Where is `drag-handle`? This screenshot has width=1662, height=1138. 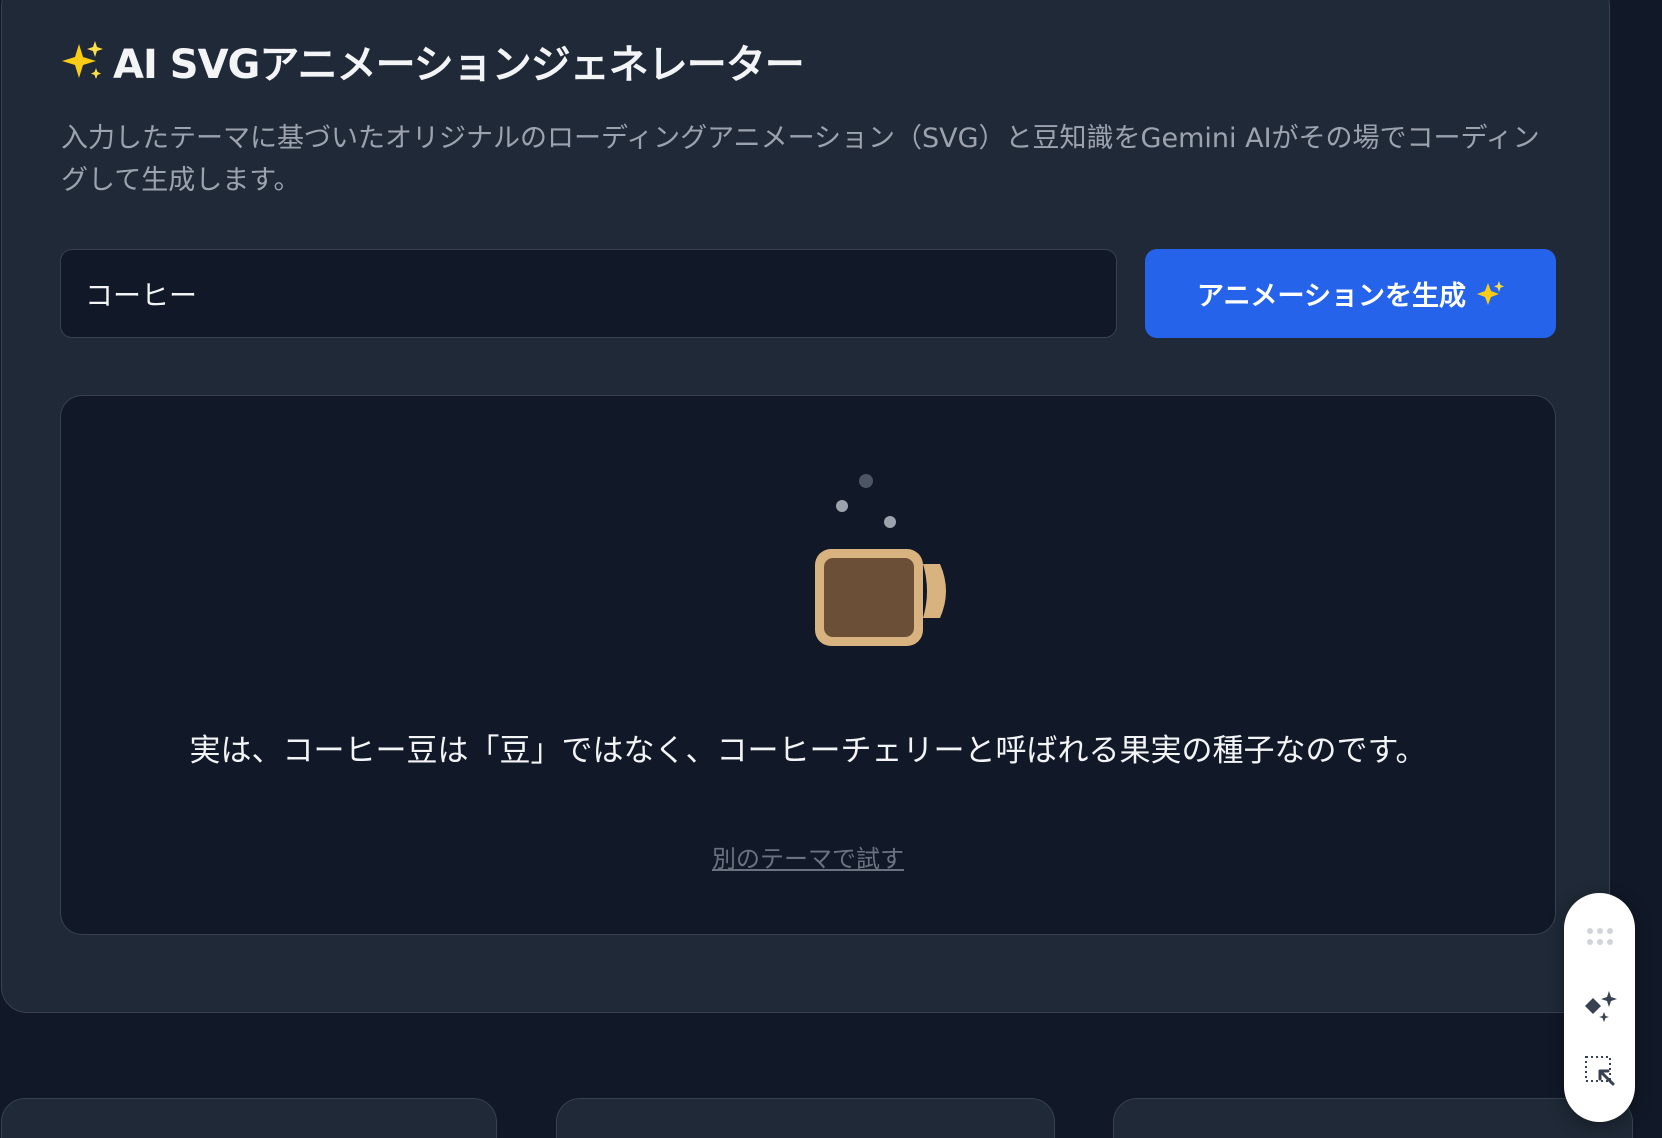 drag-handle is located at coordinates (1599, 936).